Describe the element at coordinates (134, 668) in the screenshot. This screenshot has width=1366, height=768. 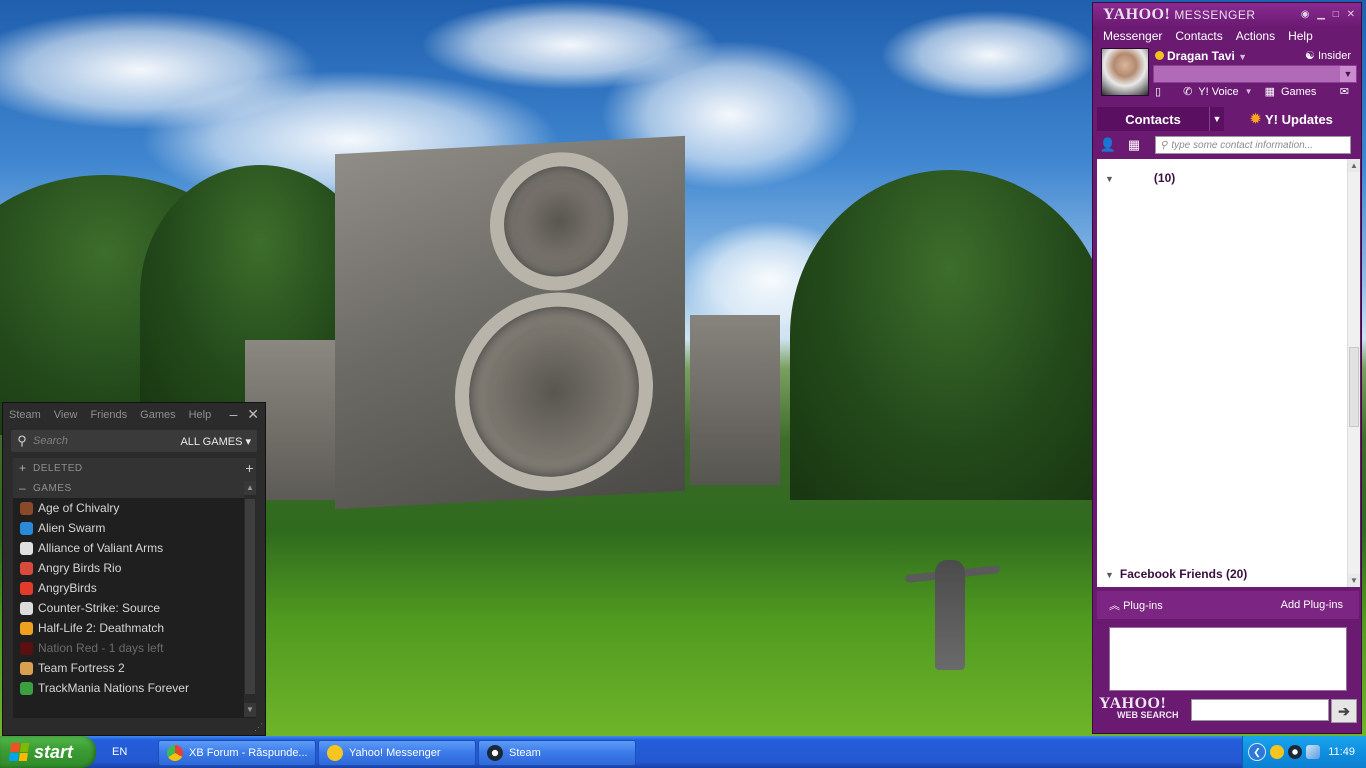
I see `steam-game-item: Team Fortress 2` at that location.